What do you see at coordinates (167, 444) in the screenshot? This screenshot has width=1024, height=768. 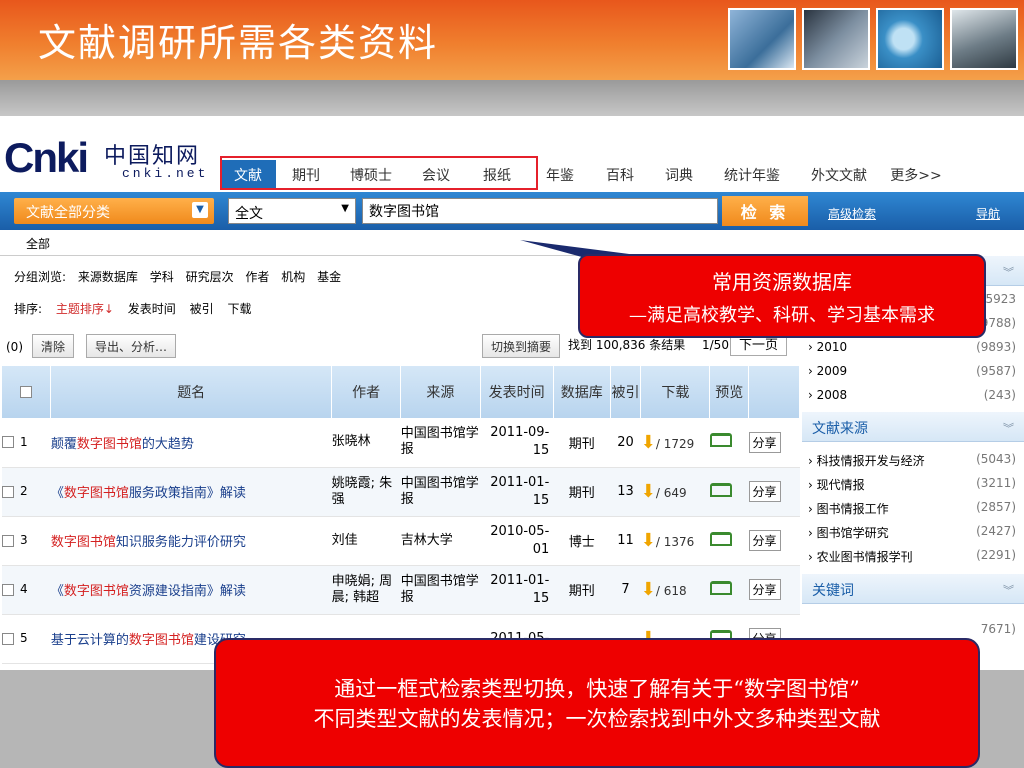 I see `title-suffix: 的大趋势` at bounding box center [167, 444].